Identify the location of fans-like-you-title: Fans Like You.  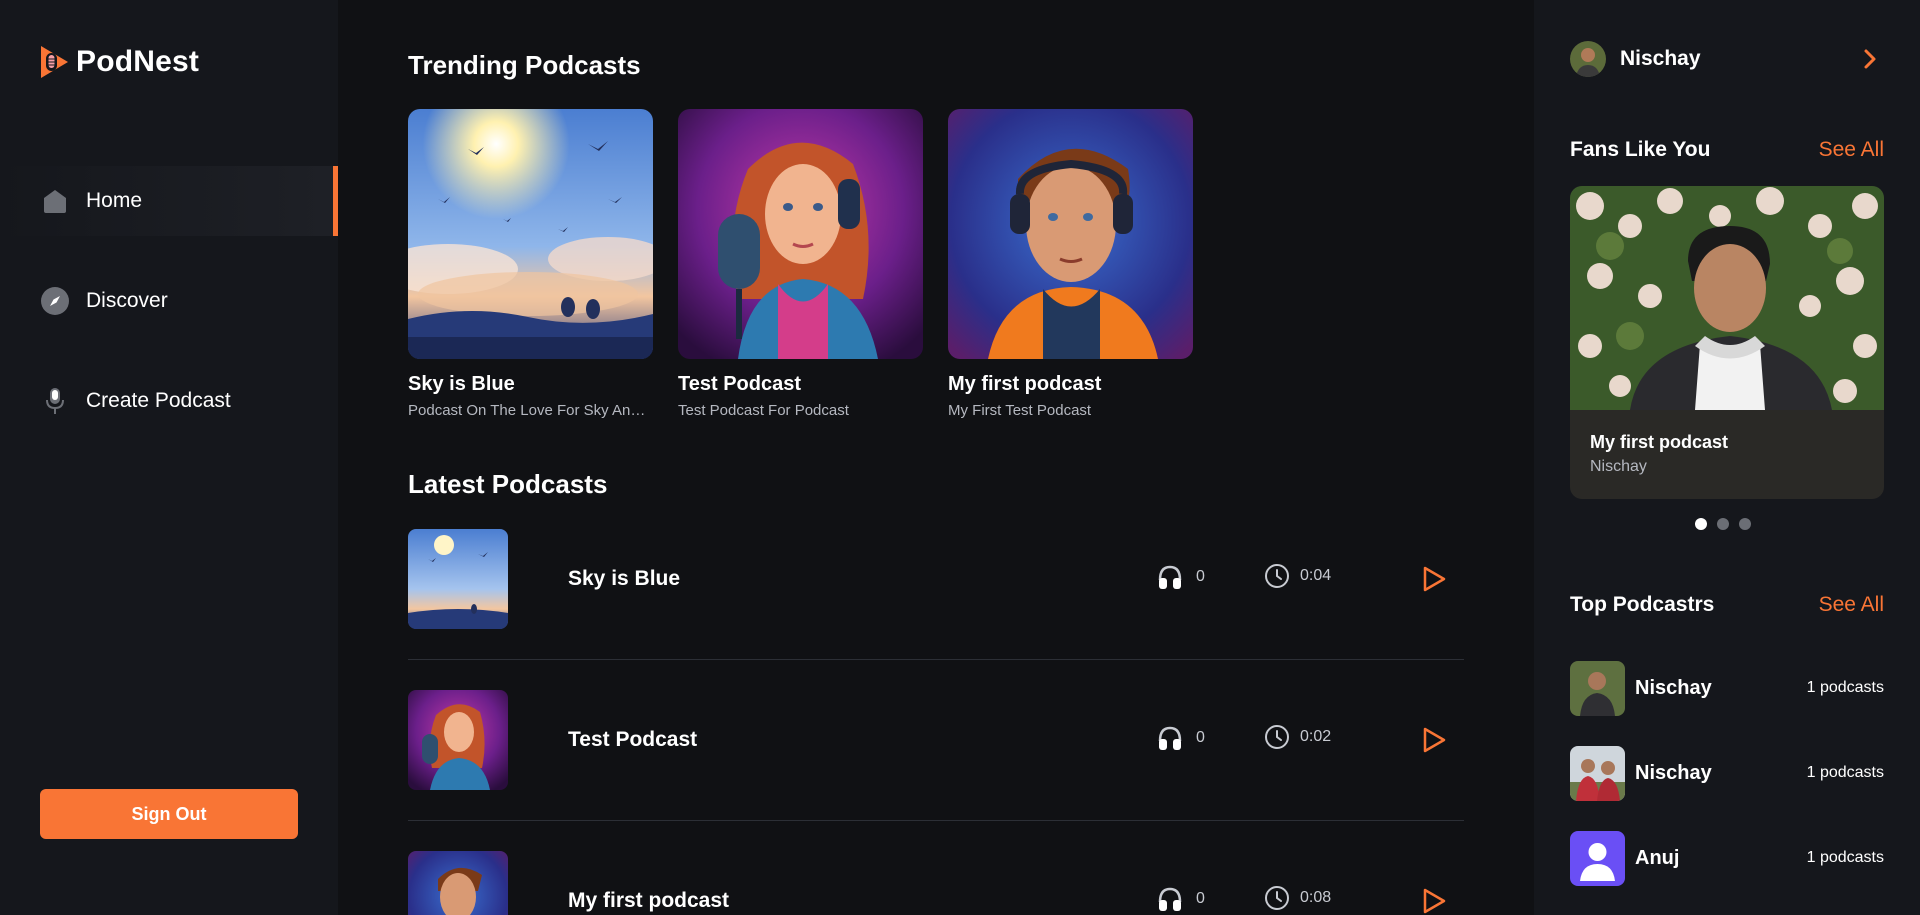
(1640, 149).